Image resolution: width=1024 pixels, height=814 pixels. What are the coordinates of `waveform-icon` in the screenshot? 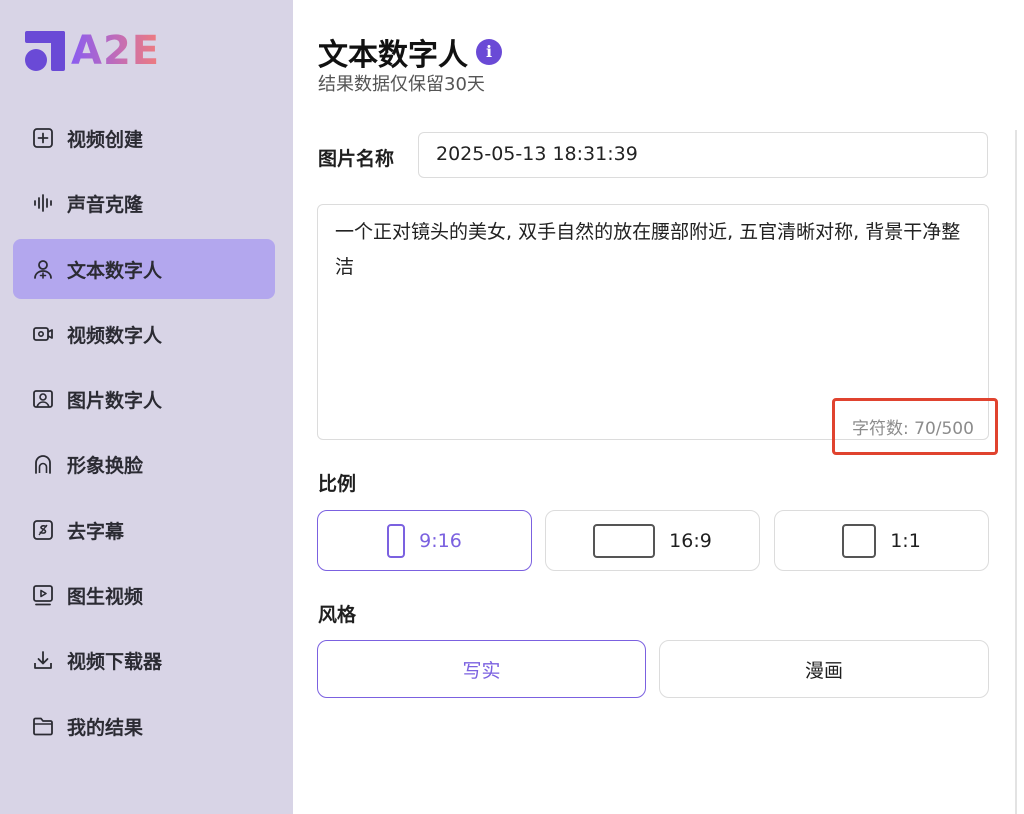 It's located at (43, 203).